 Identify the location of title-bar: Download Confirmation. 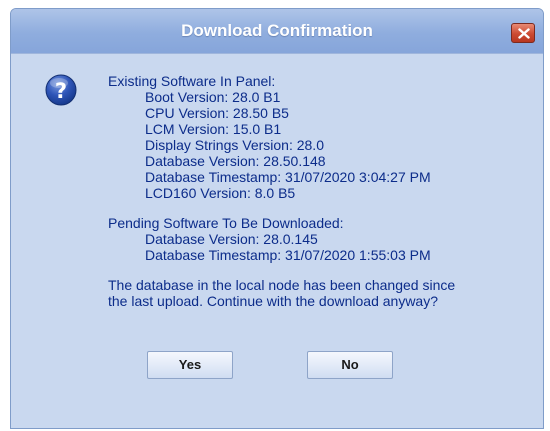
(277, 31).